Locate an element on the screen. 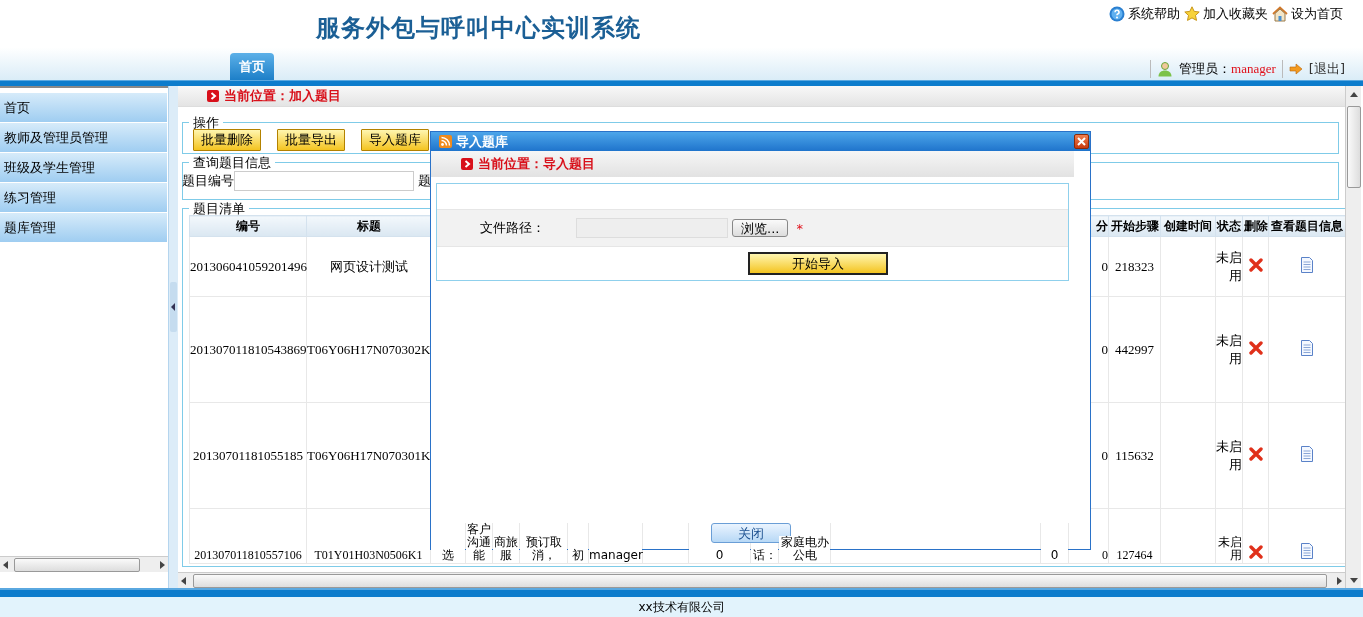 Image resolution: width=1363 pixels, height=617 pixels. header-link: 系统帮助 is located at coordinates (1144, 14).